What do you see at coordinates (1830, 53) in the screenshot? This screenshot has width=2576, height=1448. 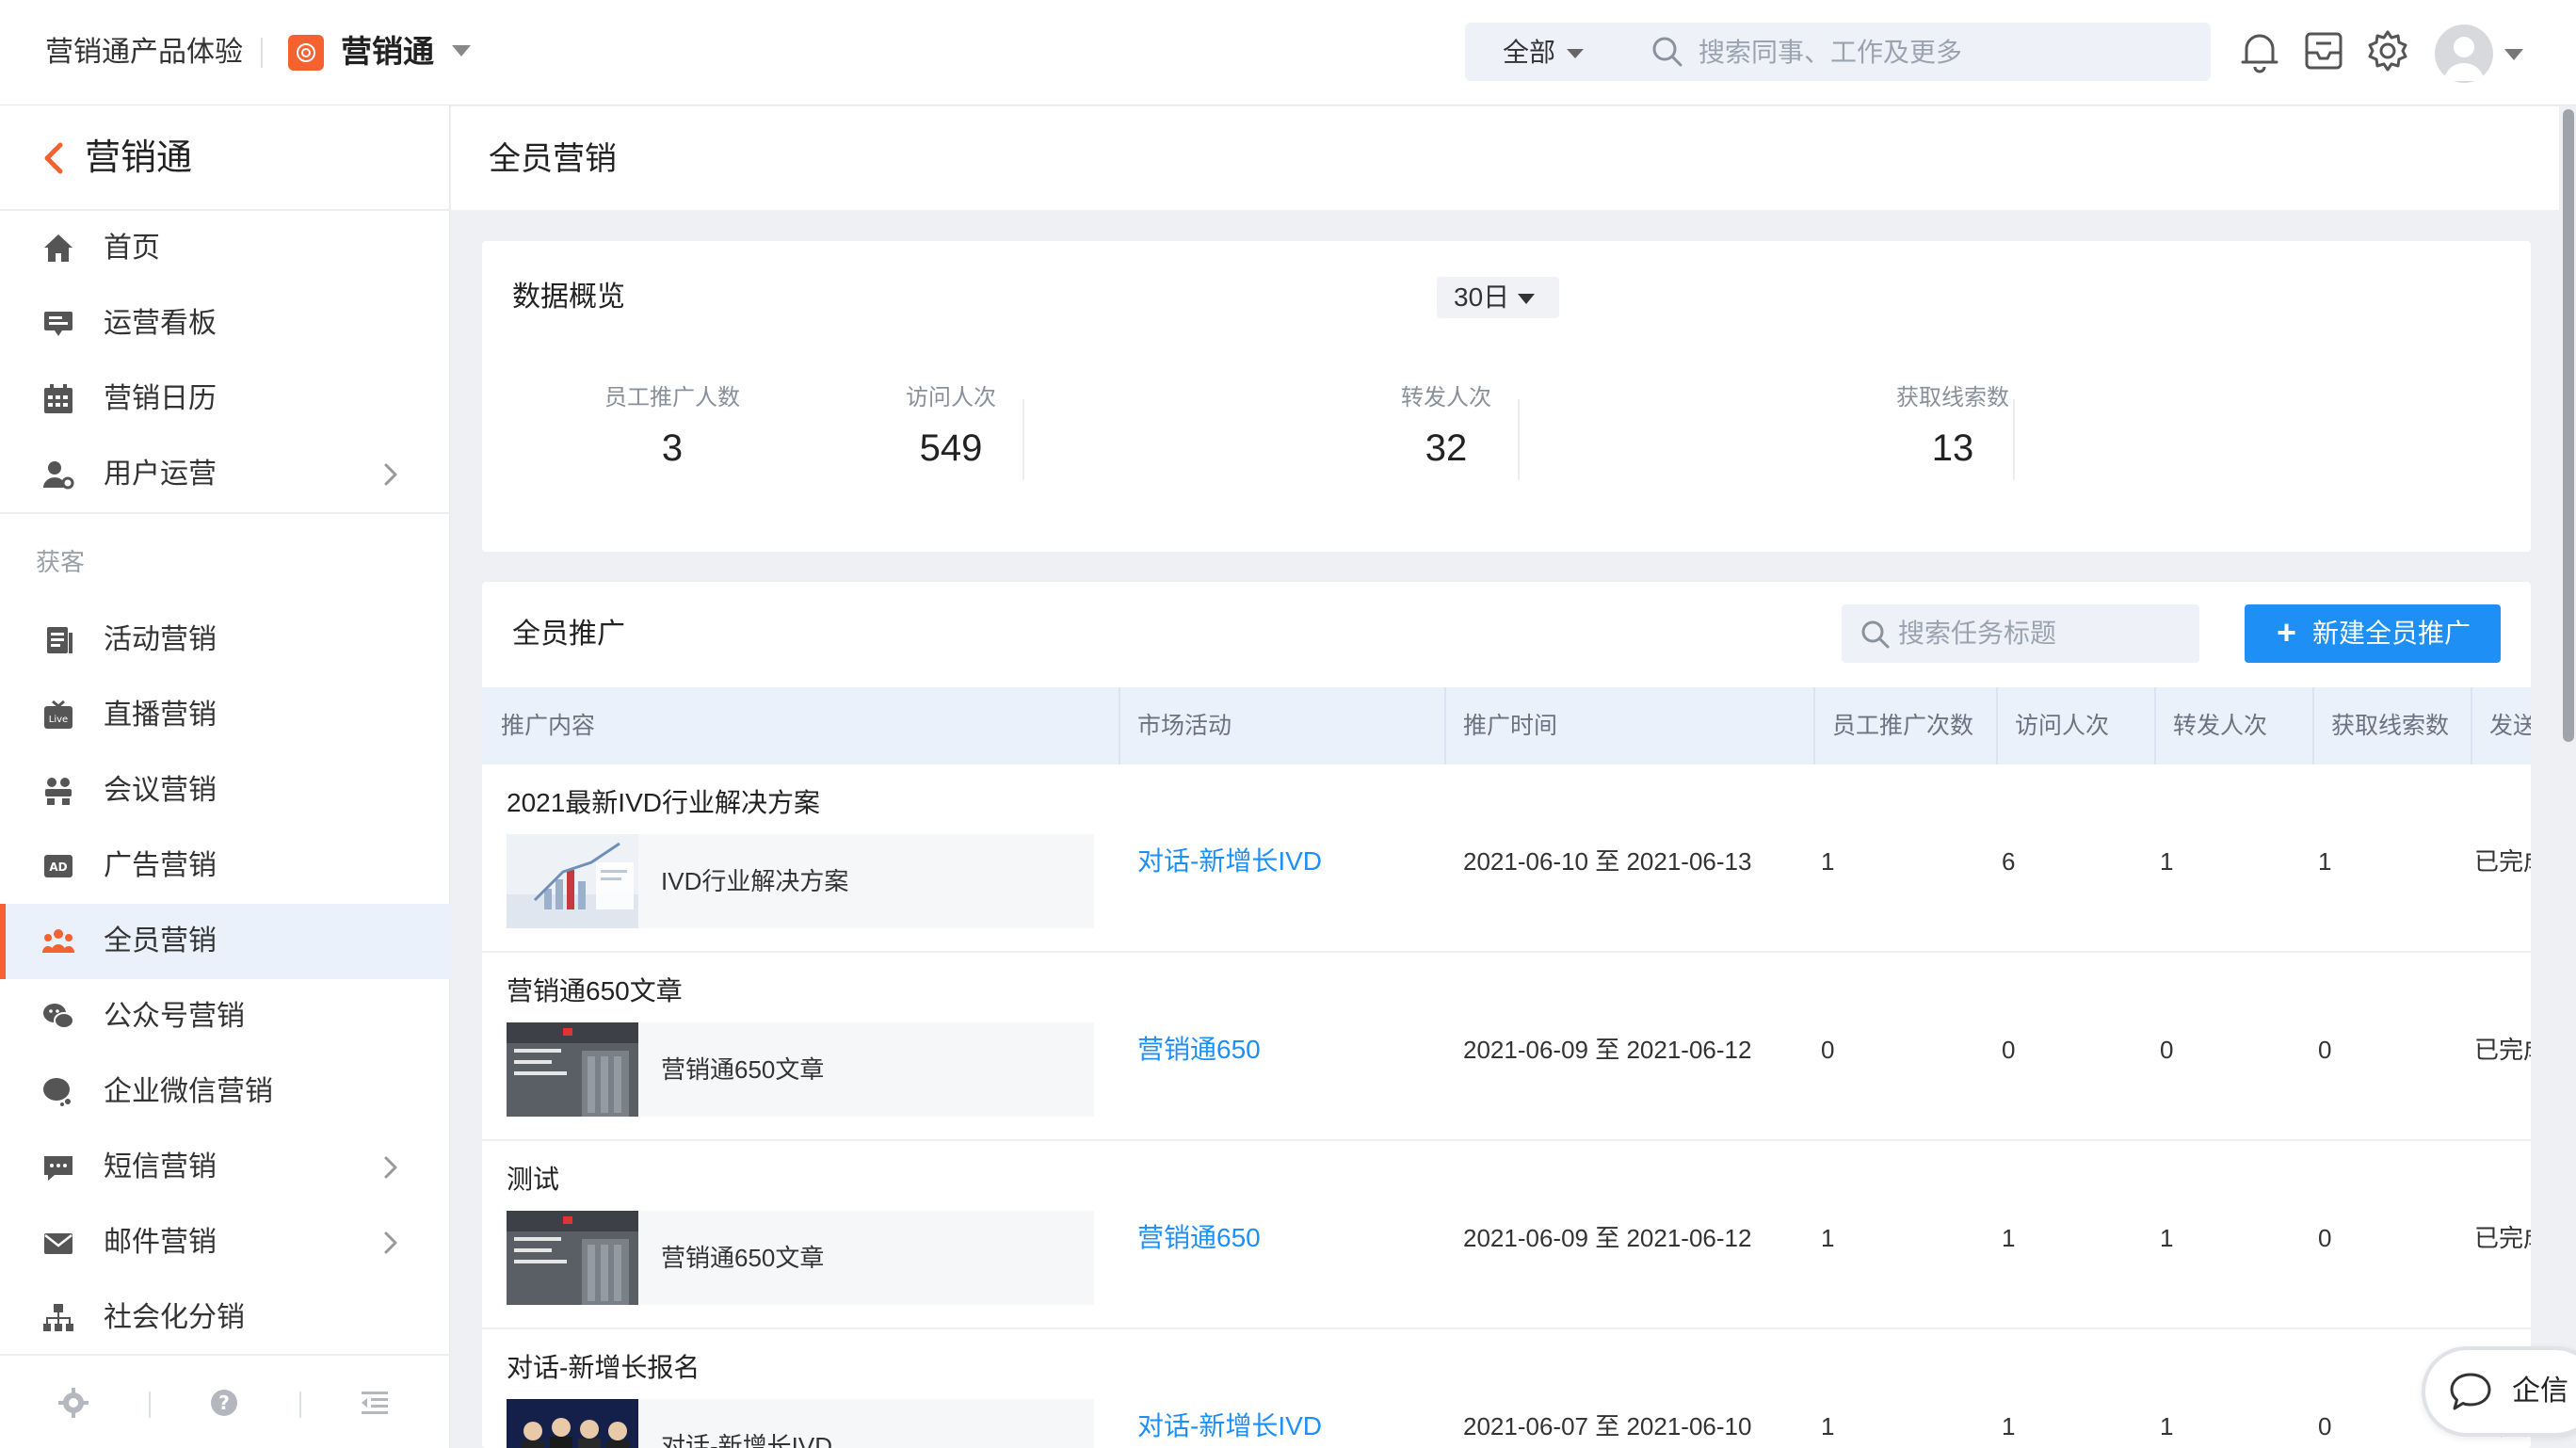 I see `search-input: 搜索同事、工作及更多` at bounding box center [1830, 53].